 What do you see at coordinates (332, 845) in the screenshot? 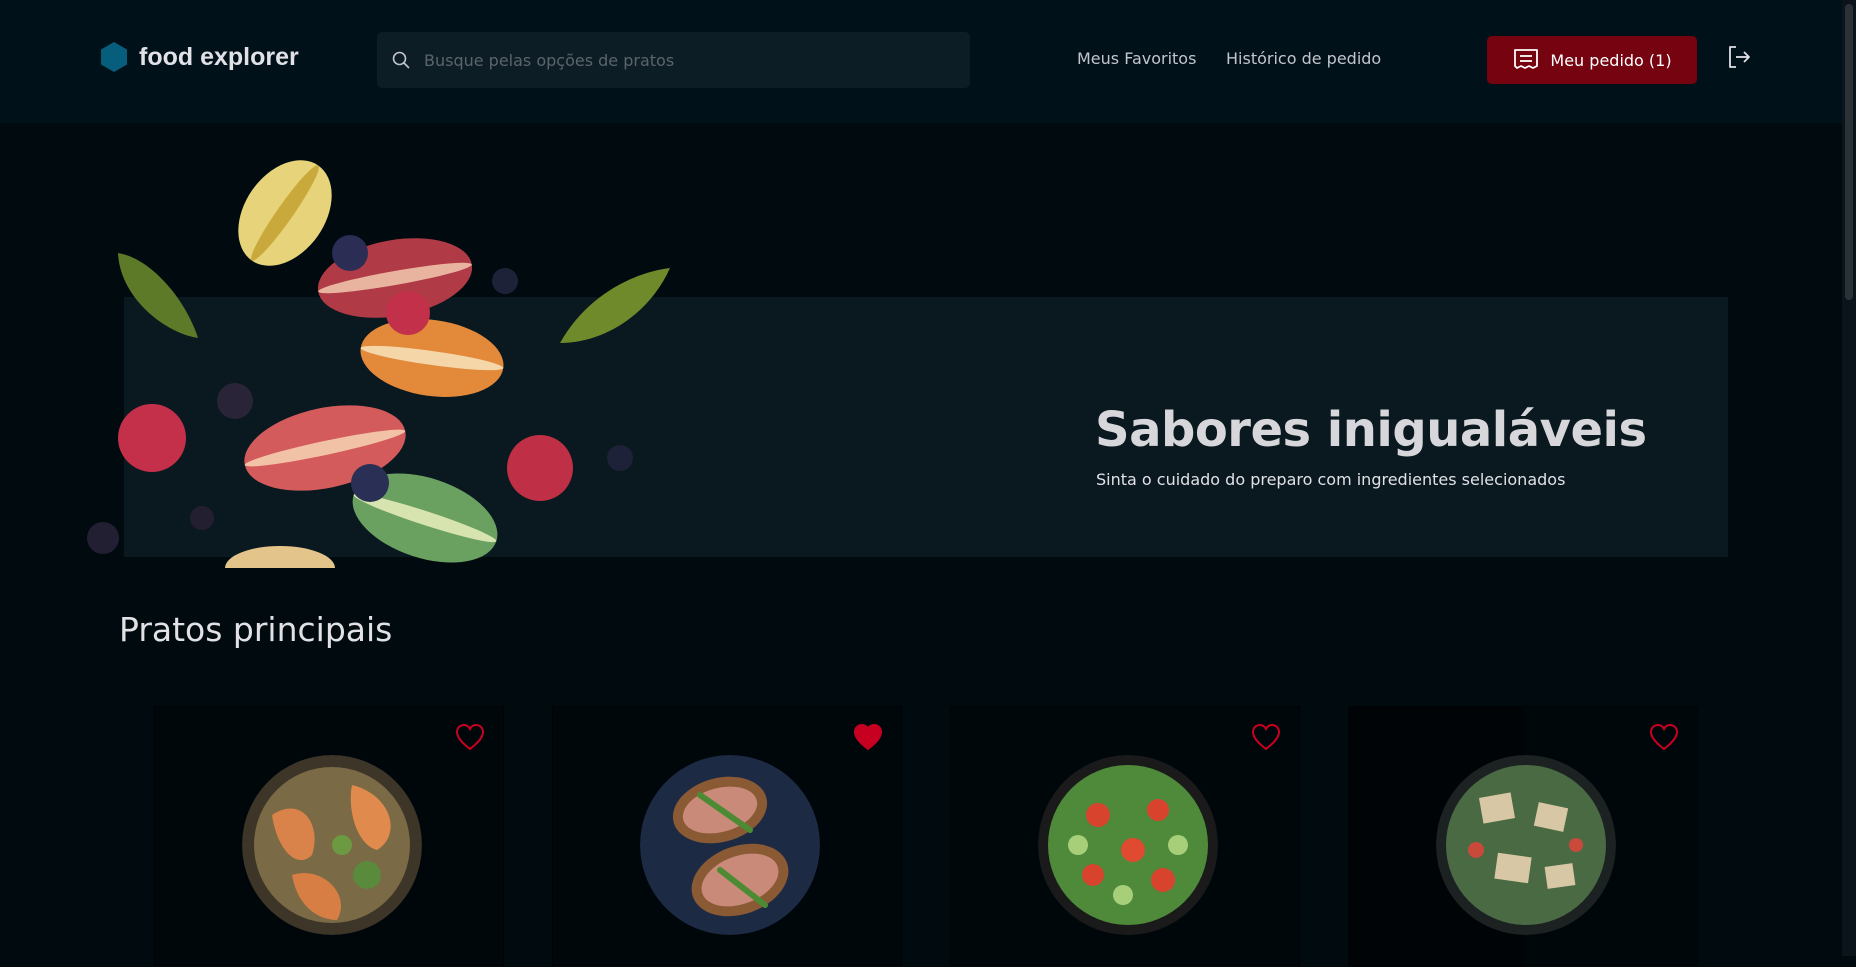
I see `dish-image-shrimp-pasta` at bounding box center [332, 845].